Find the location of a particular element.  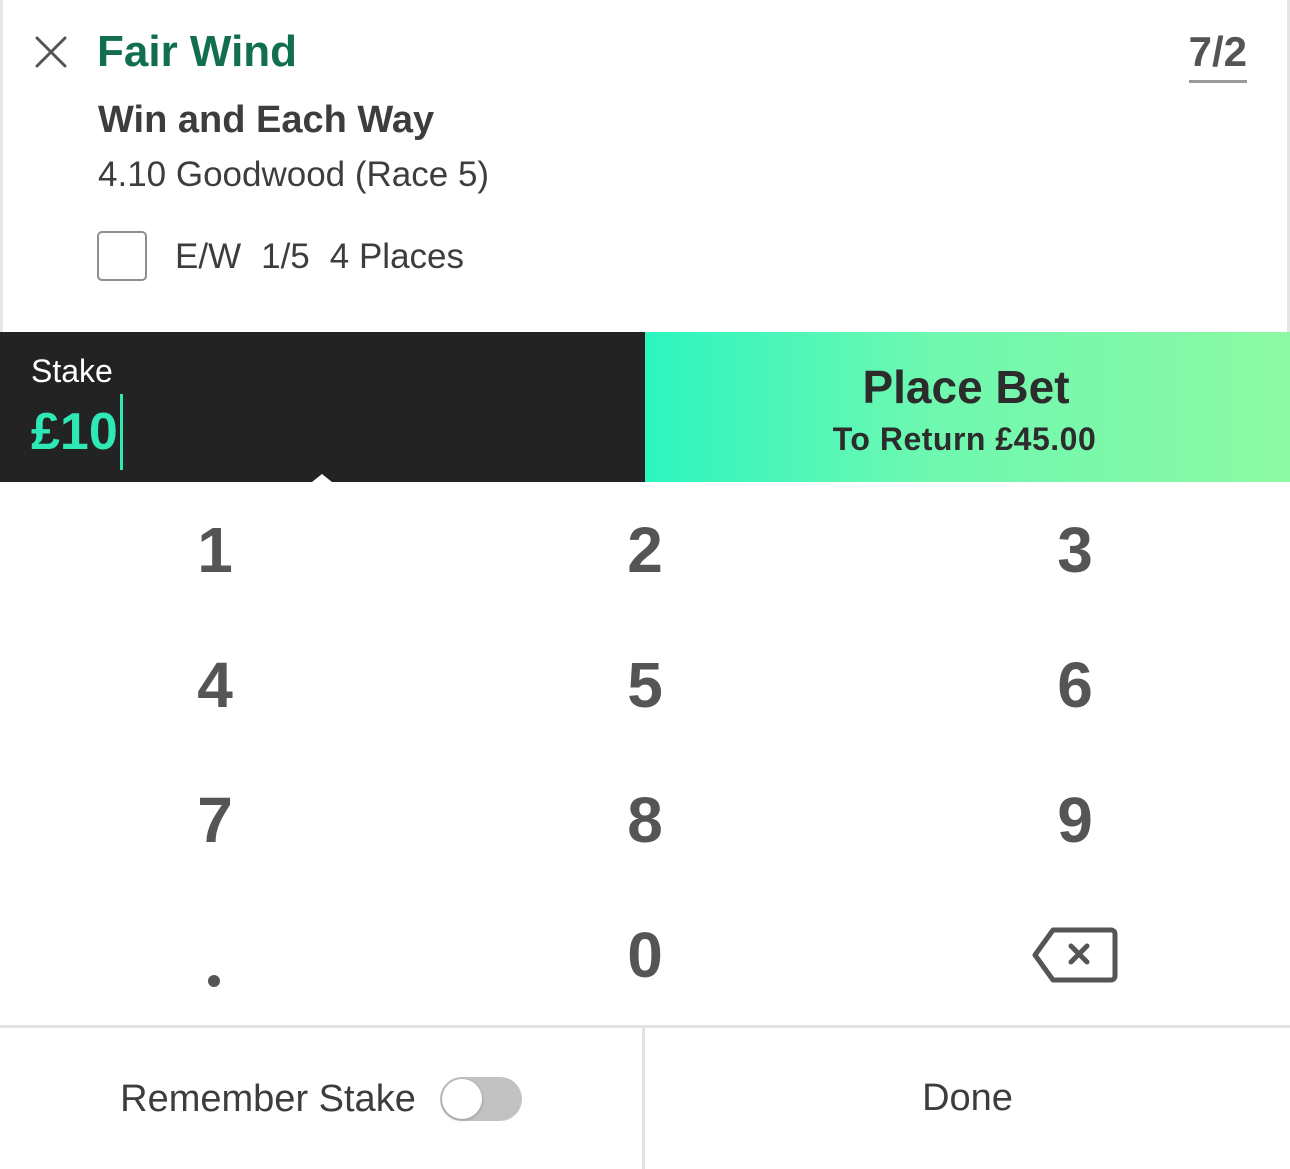

stake-label: Stake is located at coordinates (72, 371).